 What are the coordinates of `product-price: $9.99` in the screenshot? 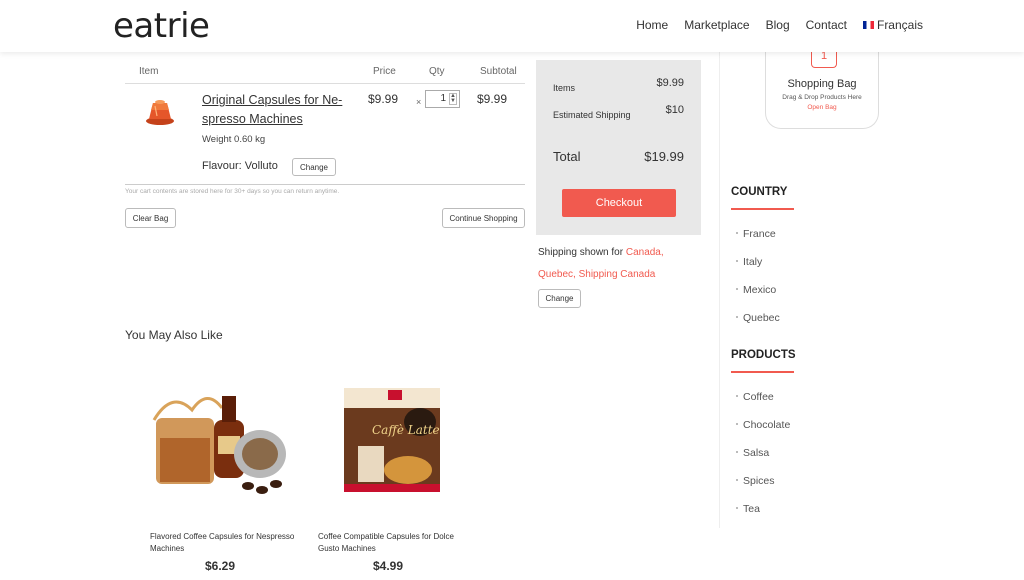 It's located at (383, 99).